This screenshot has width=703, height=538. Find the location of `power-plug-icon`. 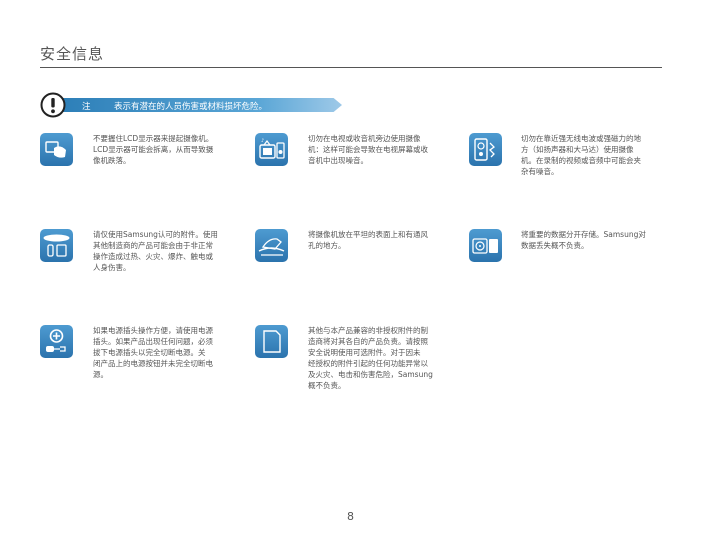

power-plug-icon is located at coordinates (56, 341).